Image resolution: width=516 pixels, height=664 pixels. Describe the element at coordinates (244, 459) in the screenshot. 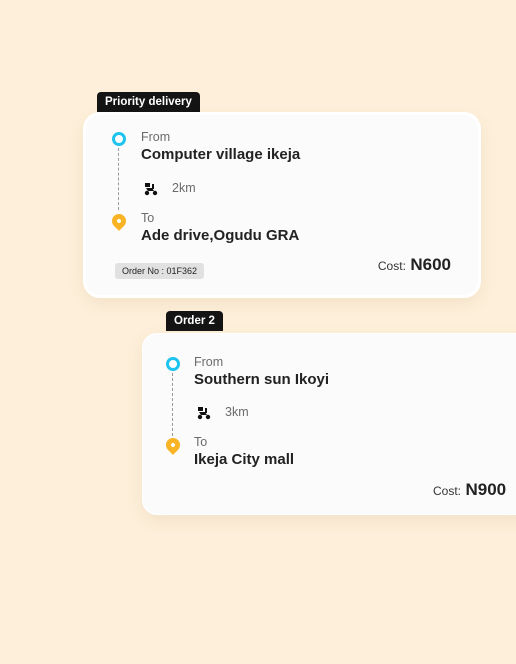

I see `to-address: Ikeja City mall` at that location.